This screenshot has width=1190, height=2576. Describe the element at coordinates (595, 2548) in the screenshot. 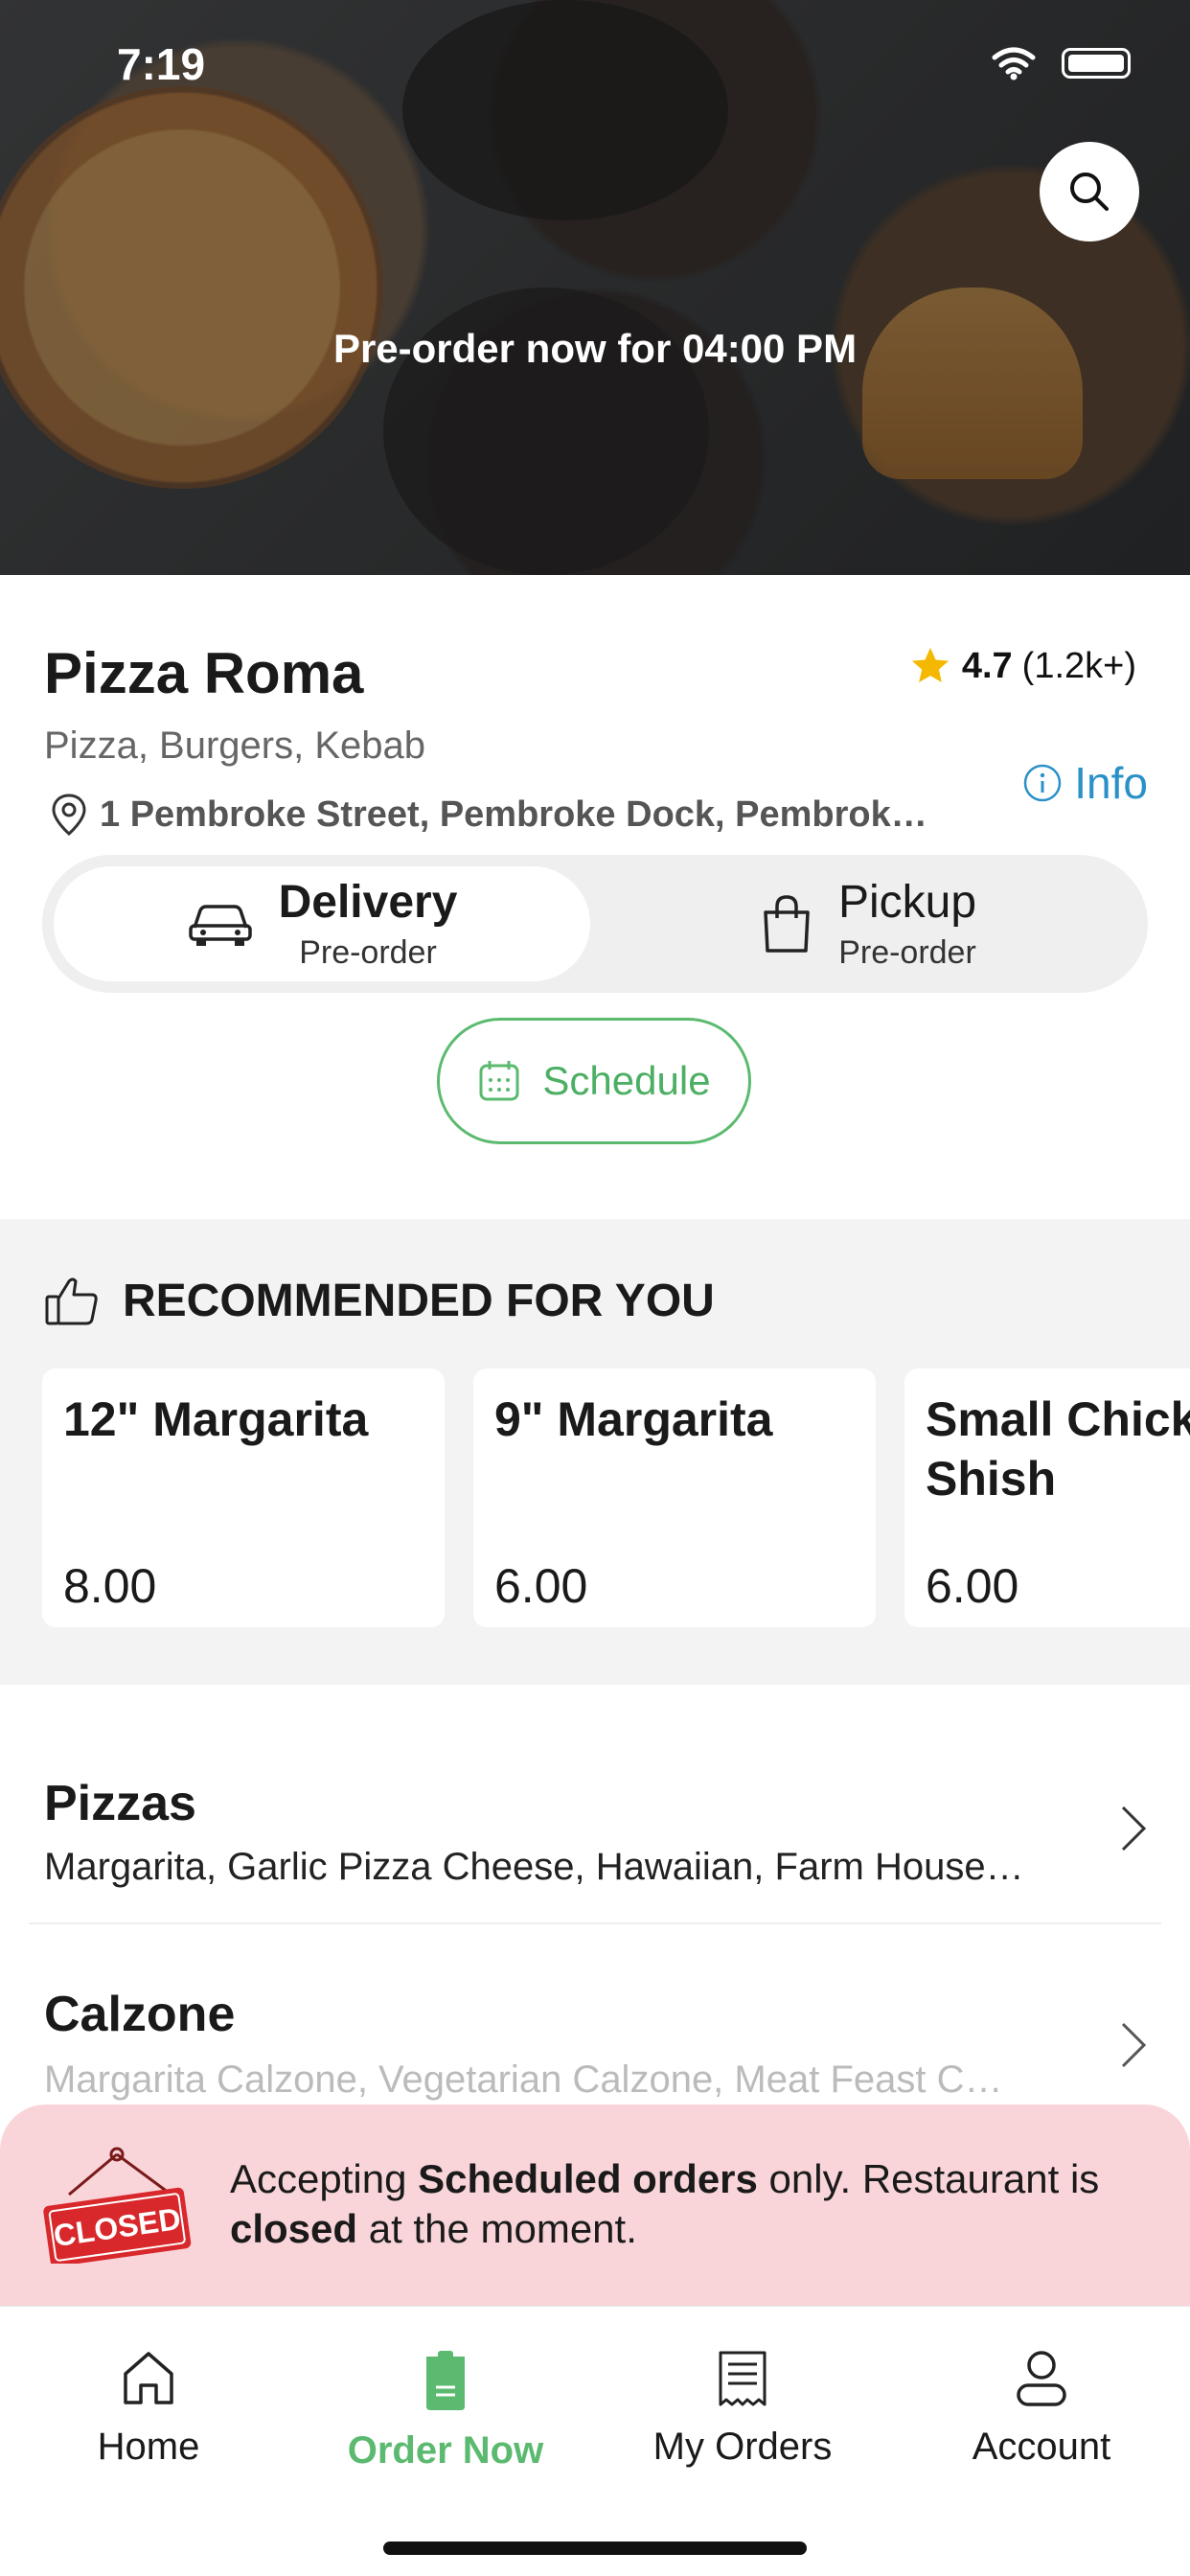

I see `home-indicator` at that location.